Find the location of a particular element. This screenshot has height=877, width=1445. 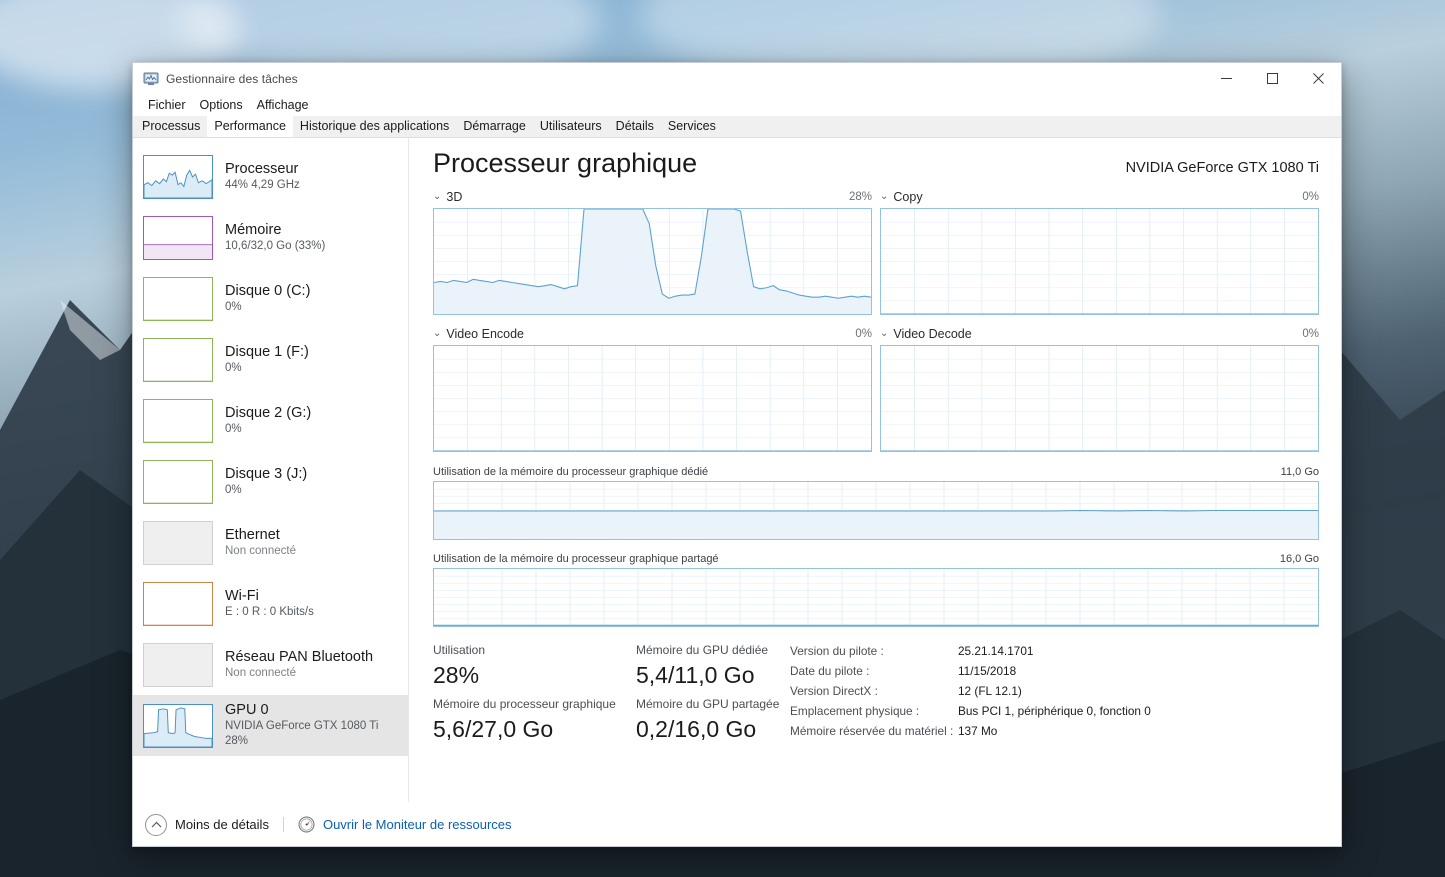

stat-value-dedicated-memory: 5,4/11,0 Go is located at coordinates (695, 675).